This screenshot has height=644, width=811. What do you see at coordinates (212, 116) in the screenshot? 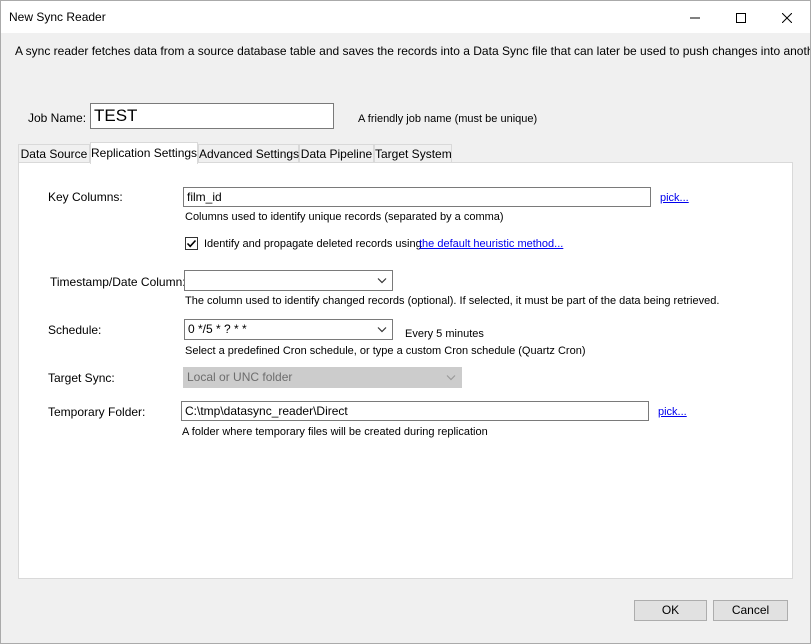
I see `job-name-input: TEST` at bounding box center [212, 116].